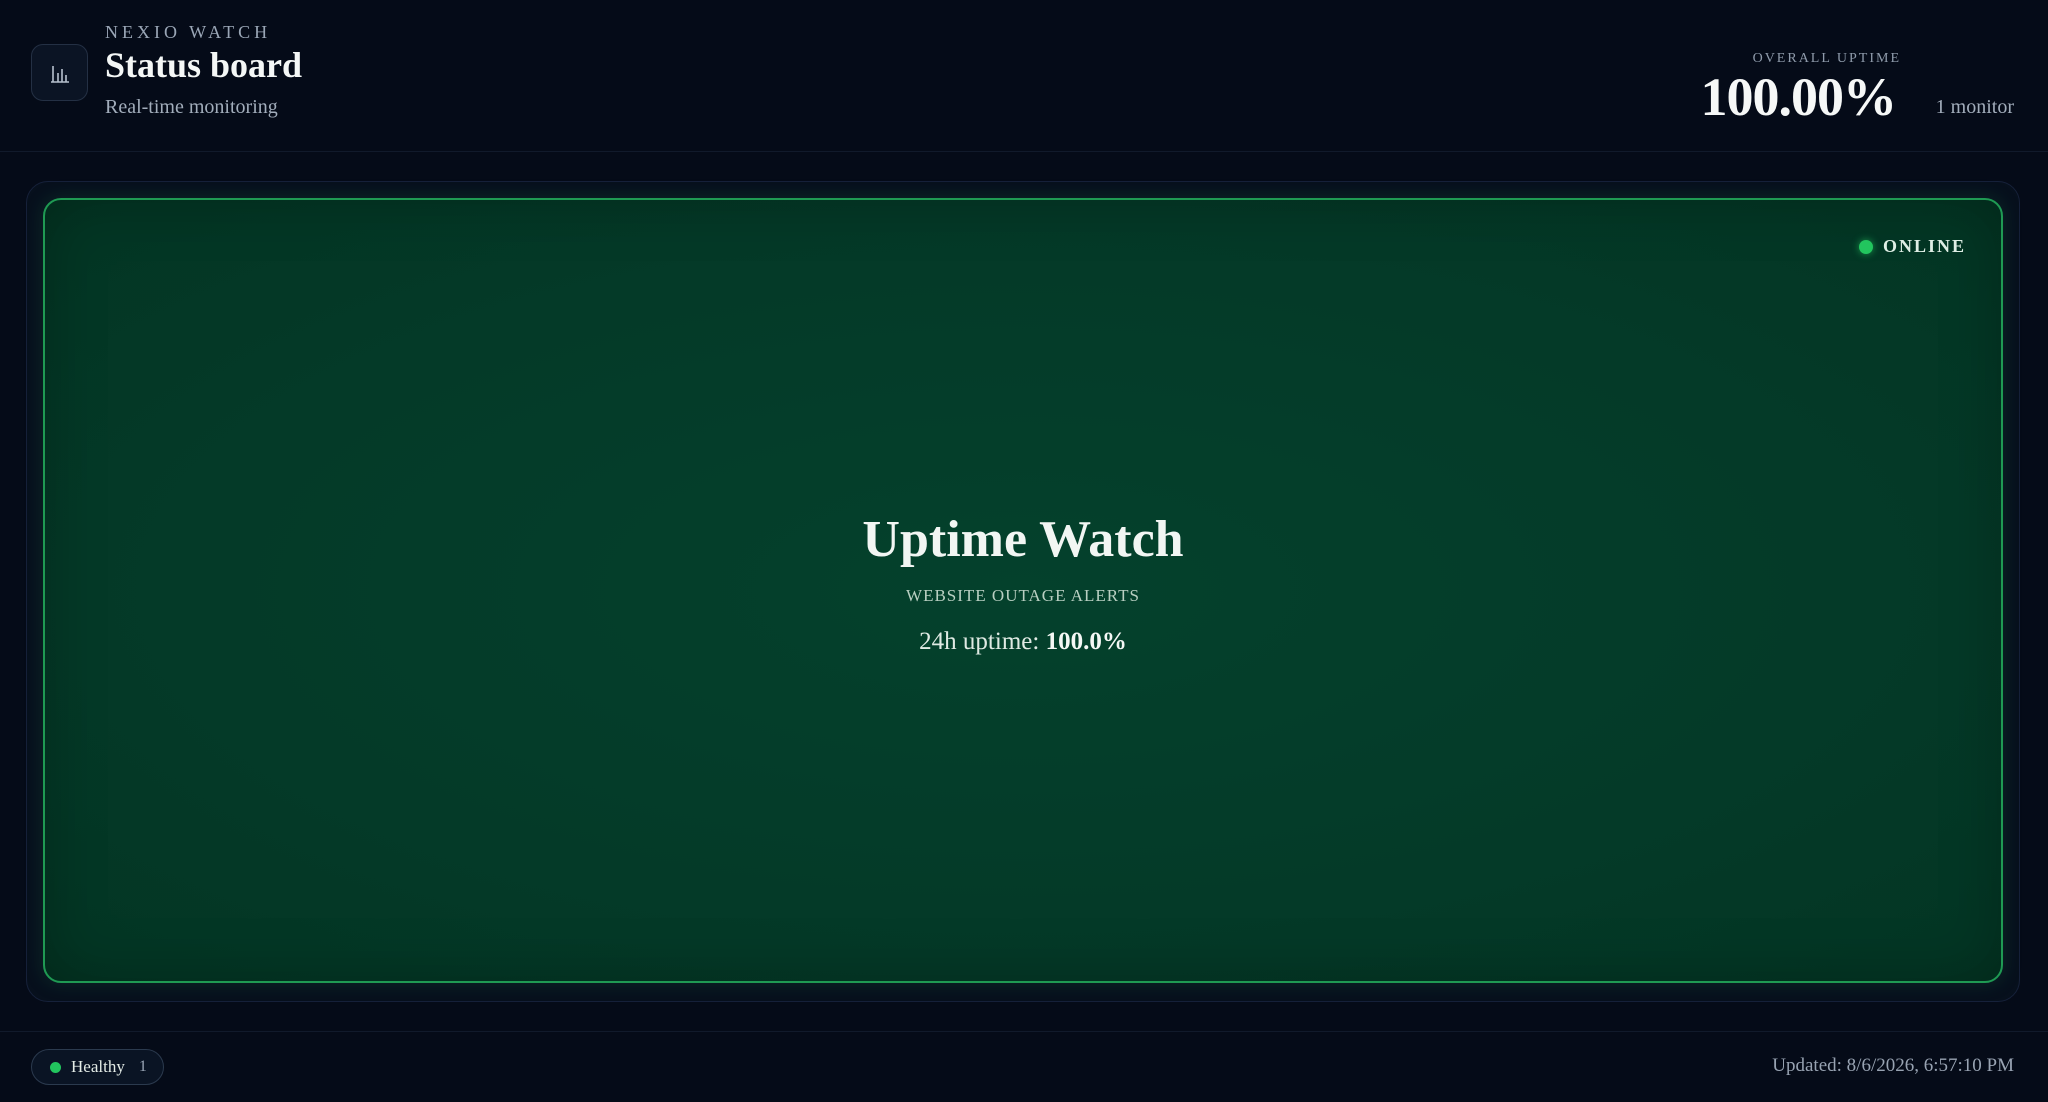 This screenshot has height=1102, width=2048. I want to click on brand-name: NEXIO WATCH, so click(188, 32).